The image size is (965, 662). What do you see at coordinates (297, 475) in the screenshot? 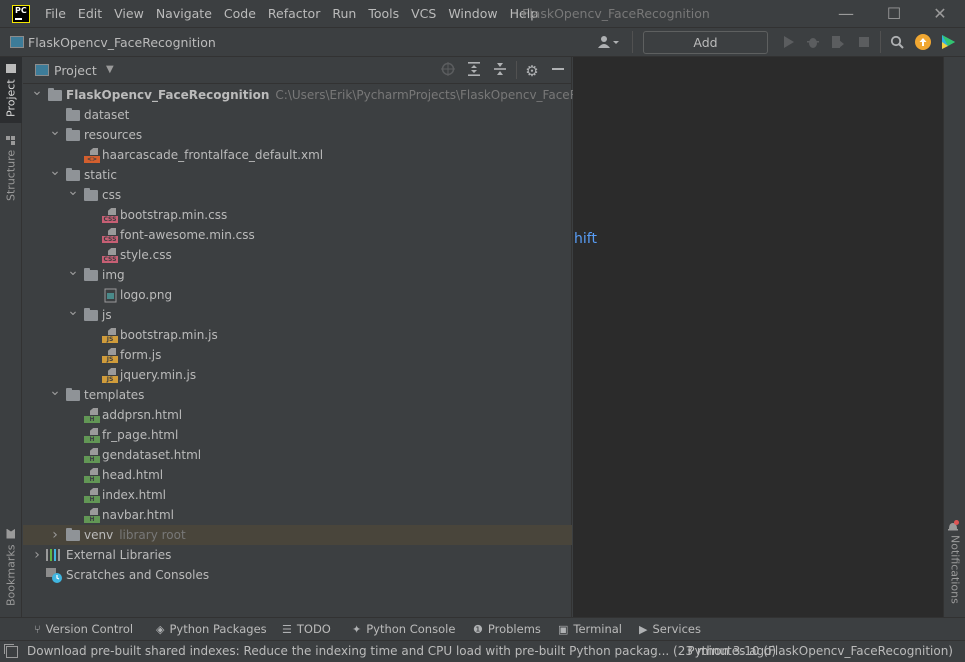
I see `tree-item: Hhead.html` at bounding box center [297, 475].